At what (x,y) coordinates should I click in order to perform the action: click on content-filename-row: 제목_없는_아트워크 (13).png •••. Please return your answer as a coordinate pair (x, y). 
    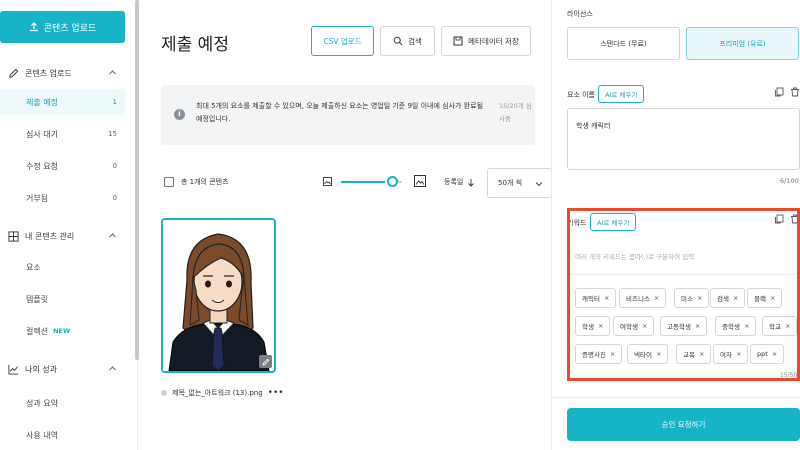
    Looking at the image, I should click on (222, 393).